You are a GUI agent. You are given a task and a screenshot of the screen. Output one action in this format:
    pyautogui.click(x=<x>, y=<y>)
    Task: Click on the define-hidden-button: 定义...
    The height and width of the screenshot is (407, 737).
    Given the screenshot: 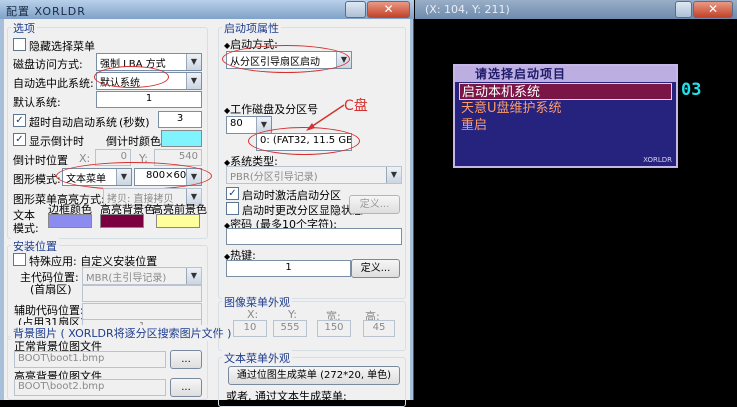 What is the action you would take?
    pyautogui.click(x=374, y=204)
    